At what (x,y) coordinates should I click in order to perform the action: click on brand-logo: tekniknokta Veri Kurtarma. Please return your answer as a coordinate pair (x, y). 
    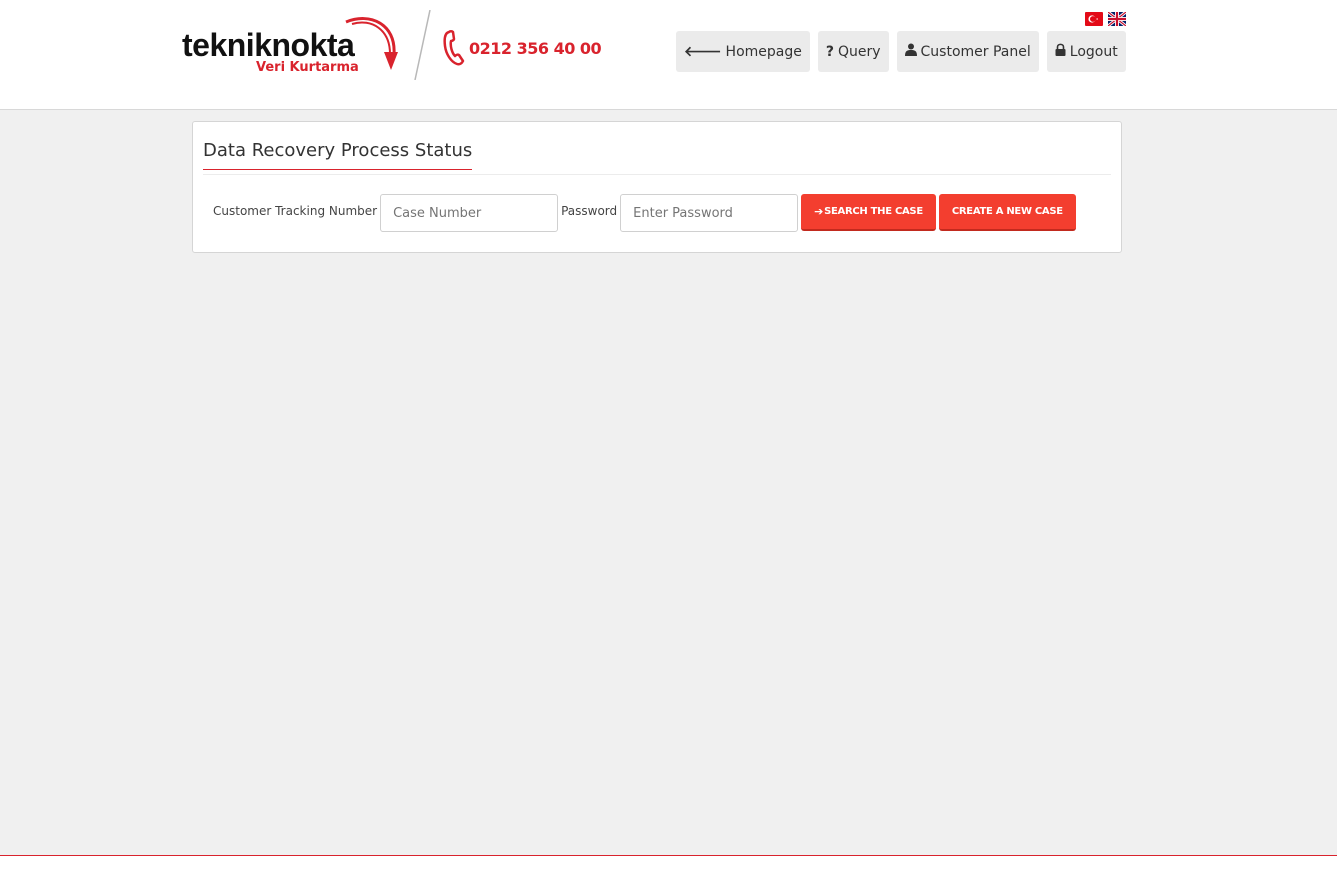
    Looking at the image, I should click on (290, 46).